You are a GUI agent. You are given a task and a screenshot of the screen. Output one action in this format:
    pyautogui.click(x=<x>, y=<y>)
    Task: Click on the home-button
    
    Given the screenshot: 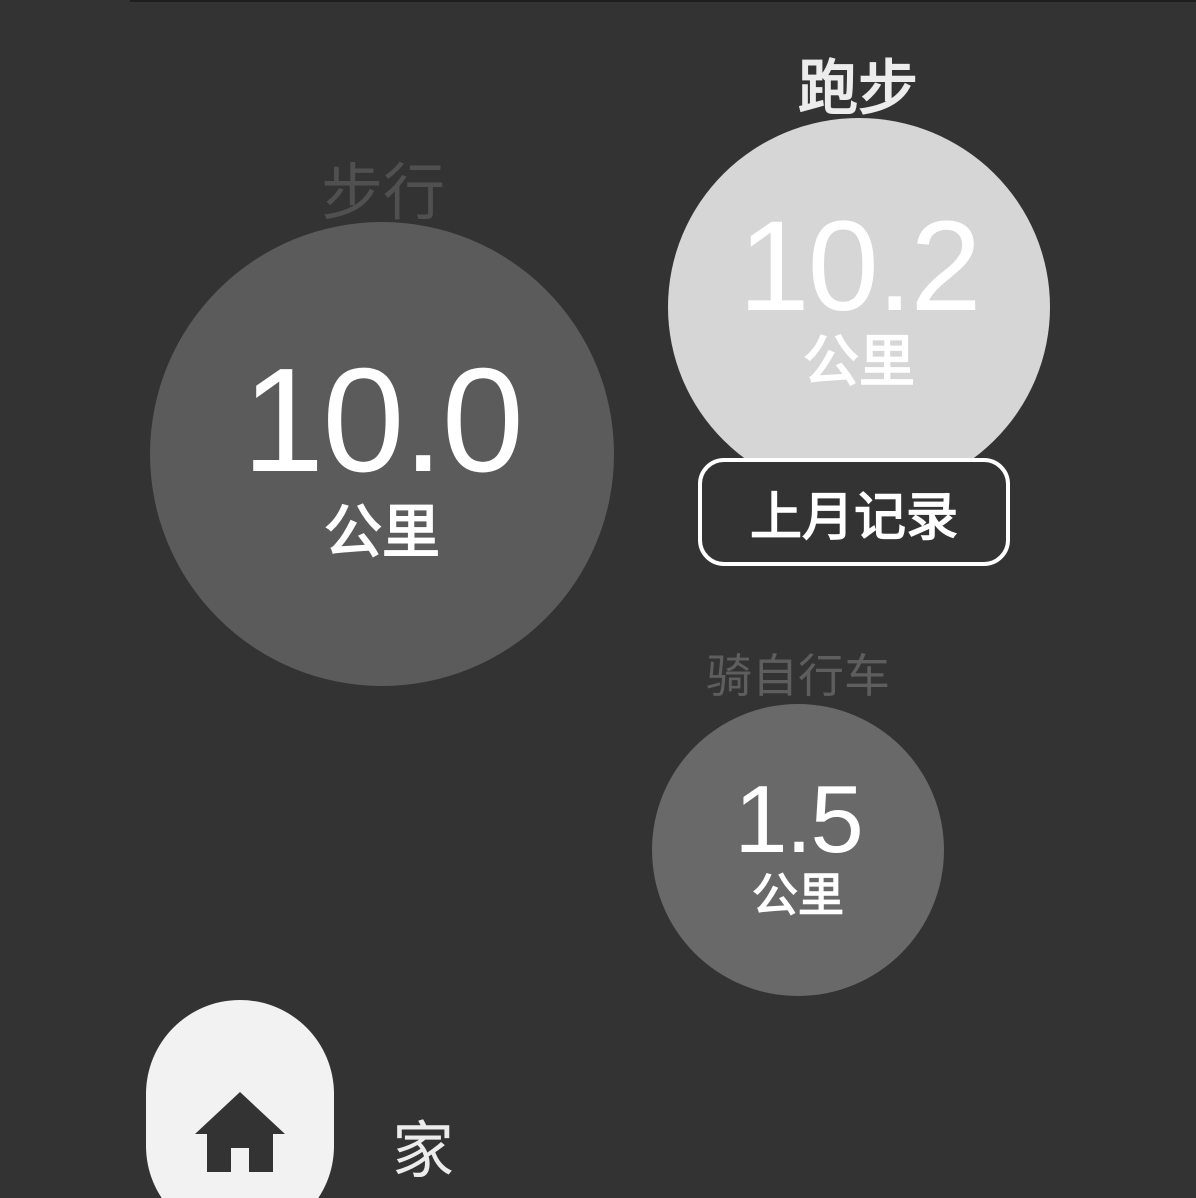 What is the action you would take?
    pyautogui.click(x=240, y=1099)
    